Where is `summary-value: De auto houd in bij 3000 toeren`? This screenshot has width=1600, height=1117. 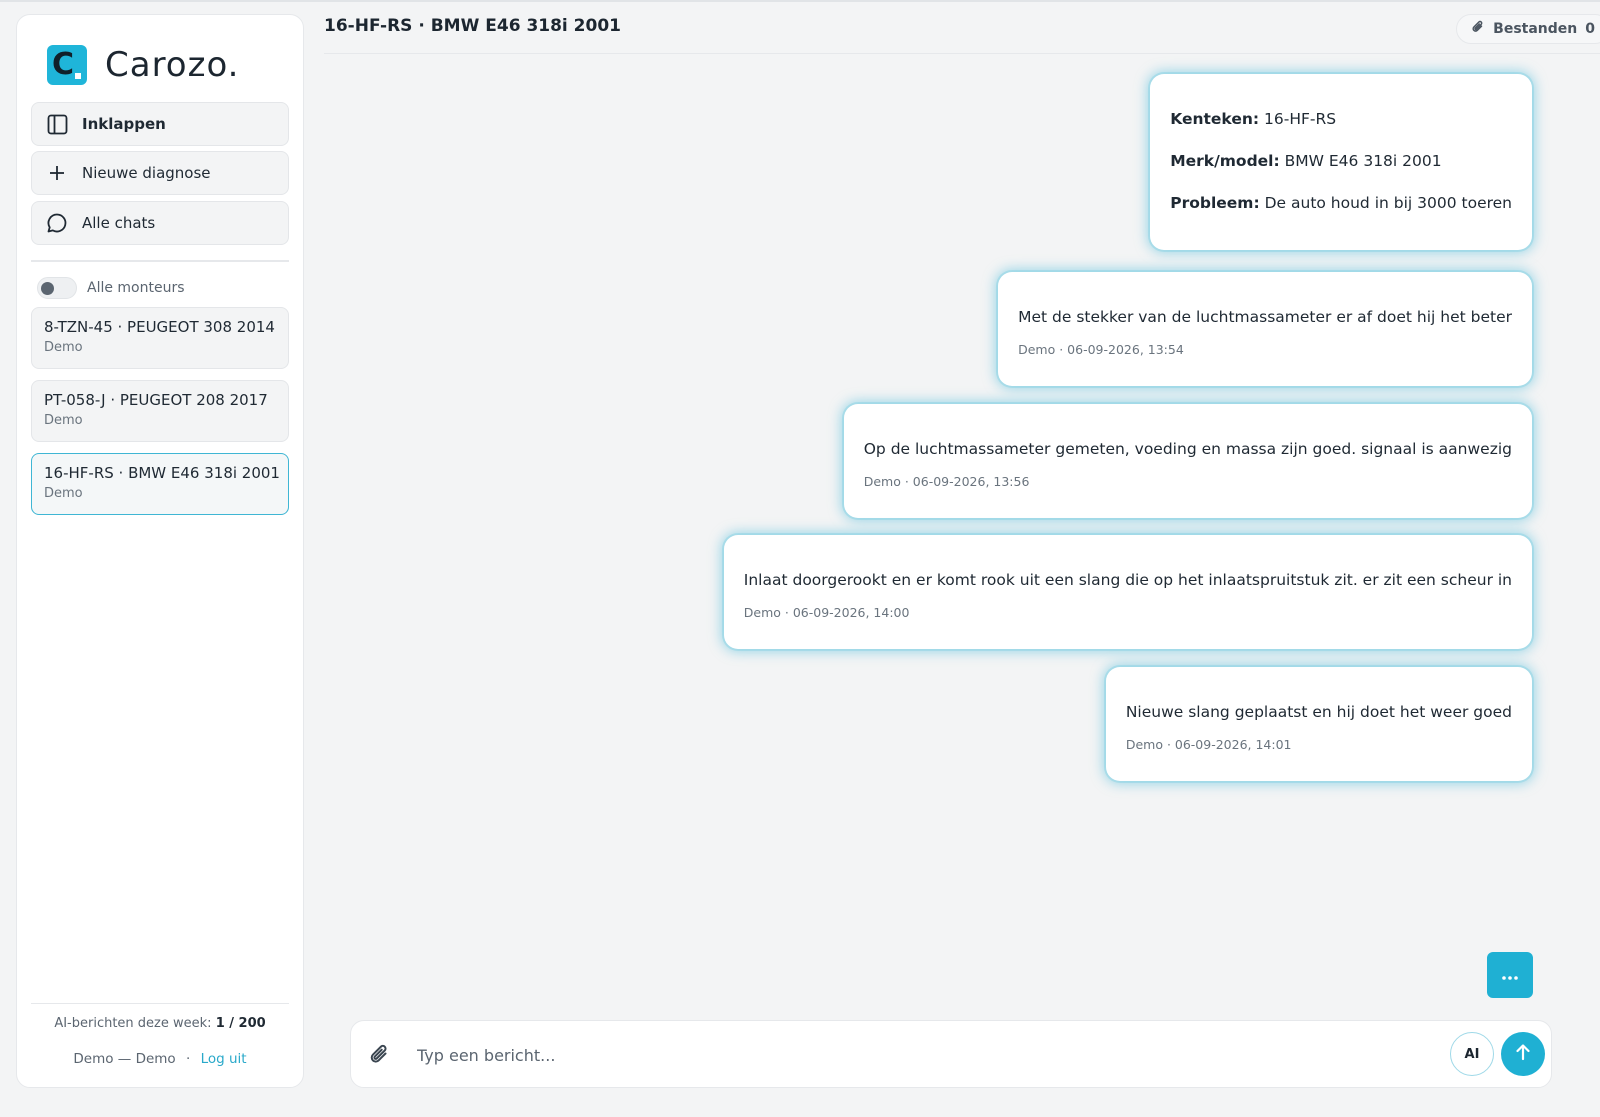
summary-value: De auto houd in bij 3000 toeren is located at coordinates (1388, 203).